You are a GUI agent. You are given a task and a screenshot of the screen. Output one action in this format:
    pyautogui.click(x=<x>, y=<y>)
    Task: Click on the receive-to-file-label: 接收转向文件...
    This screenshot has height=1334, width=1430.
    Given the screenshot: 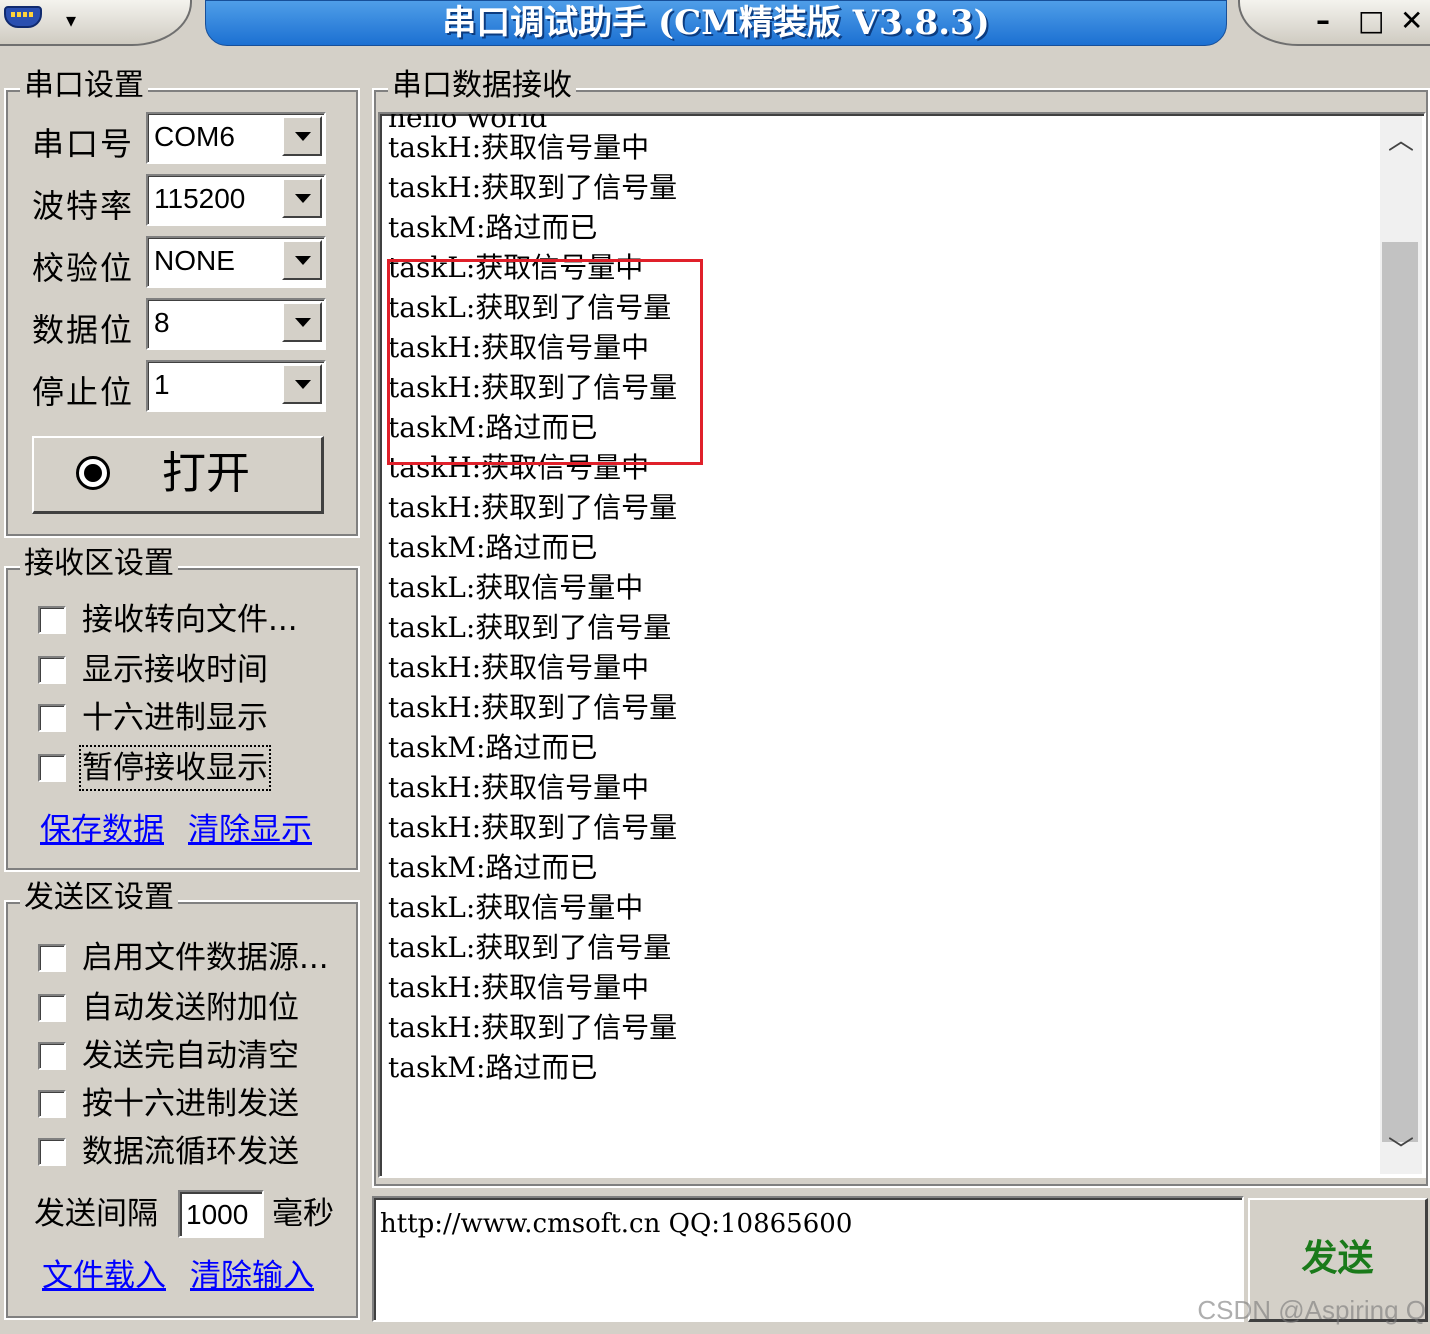 What is the action you would take?
    pyautogui.click(x=190, y=620)
    